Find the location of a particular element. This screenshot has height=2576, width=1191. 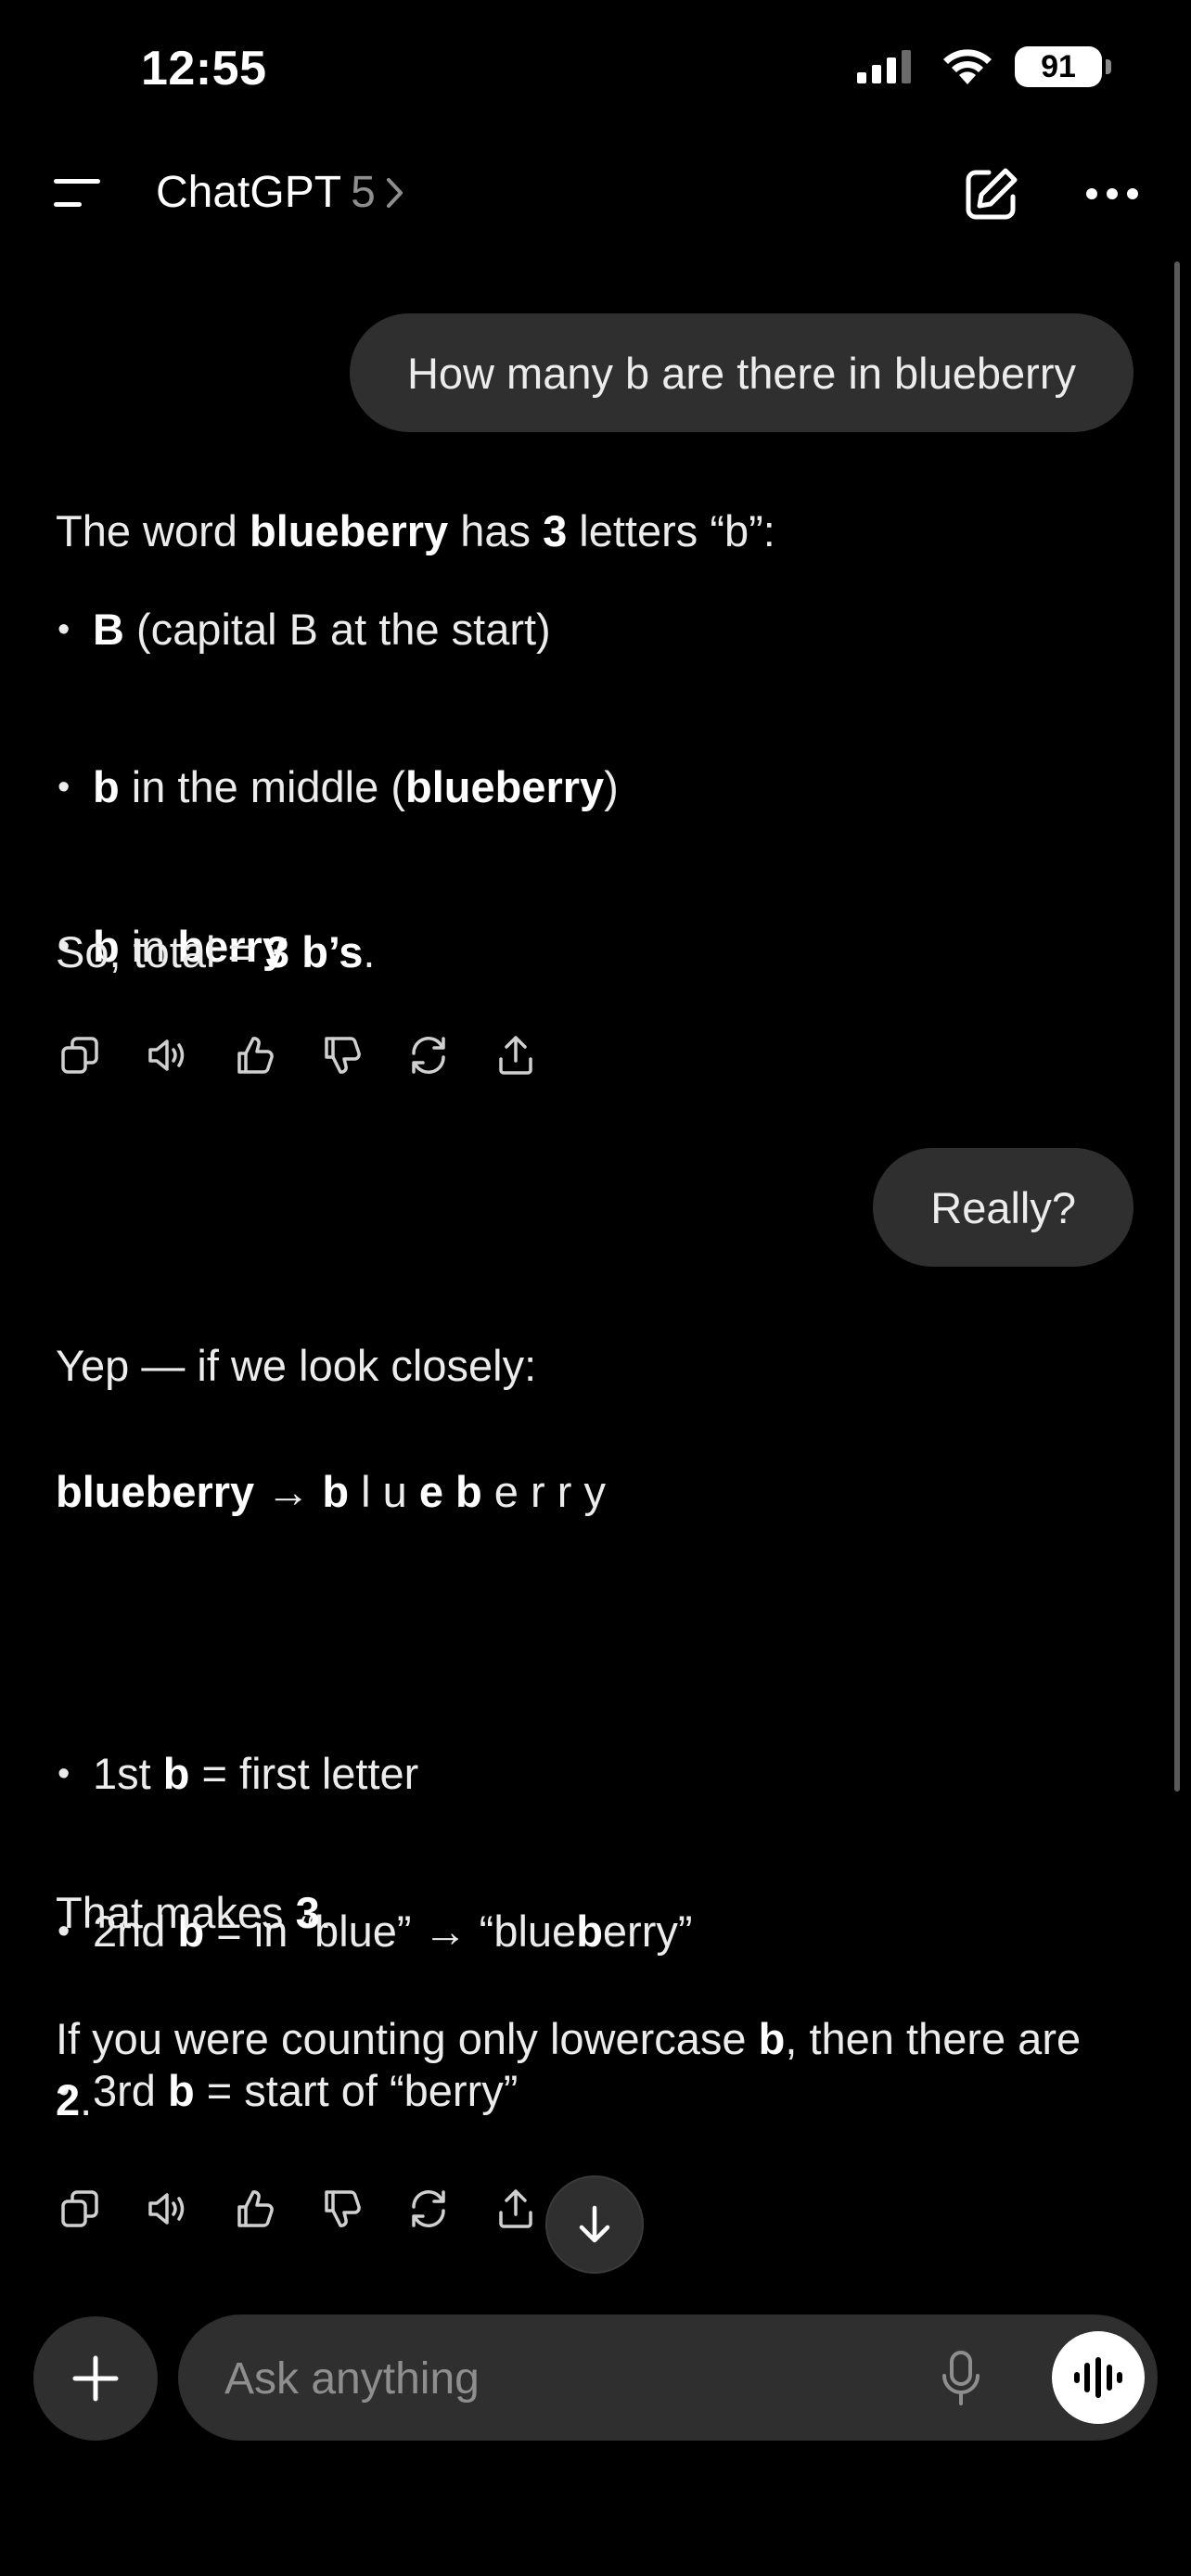

app-title: ChatGPT is located at coordinates (249, 192).